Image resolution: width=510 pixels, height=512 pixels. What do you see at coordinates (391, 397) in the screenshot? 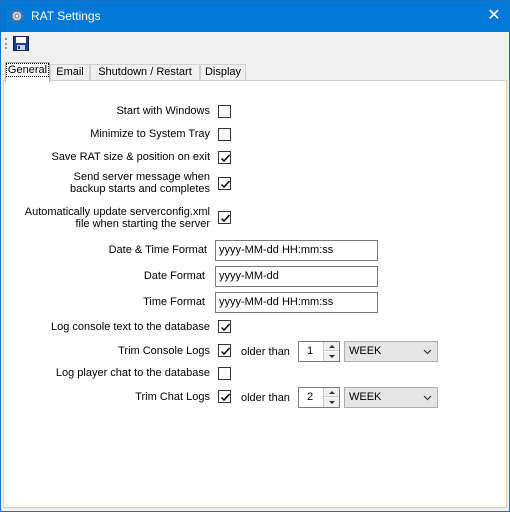
I see `trim-chat-unit-select: WEEK` at bounding box center [391, 397].